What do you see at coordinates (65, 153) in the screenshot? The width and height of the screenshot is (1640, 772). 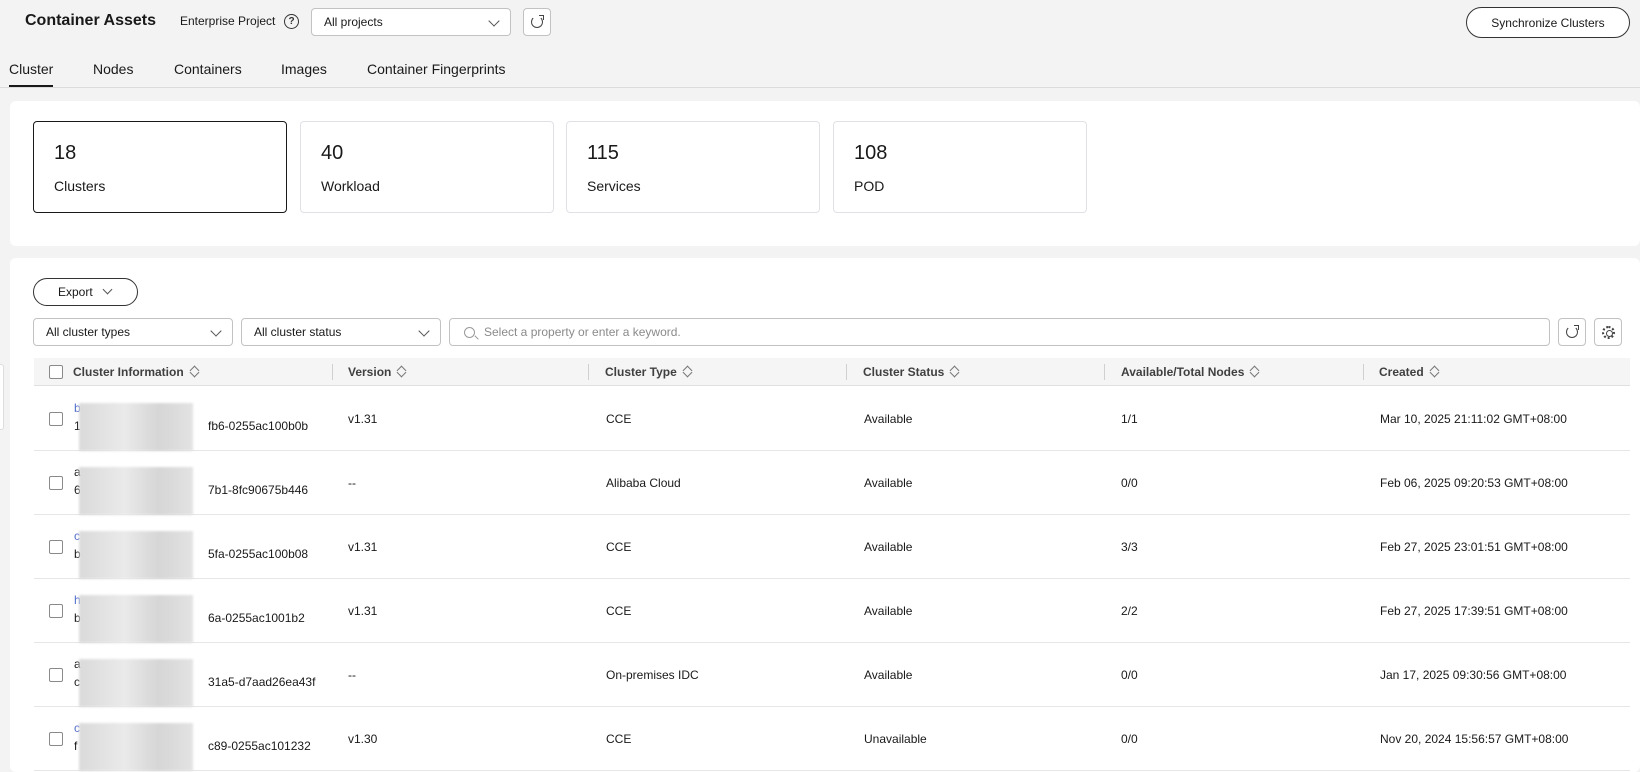 I see `stat-value: 18` at bounding box center [65, 153].